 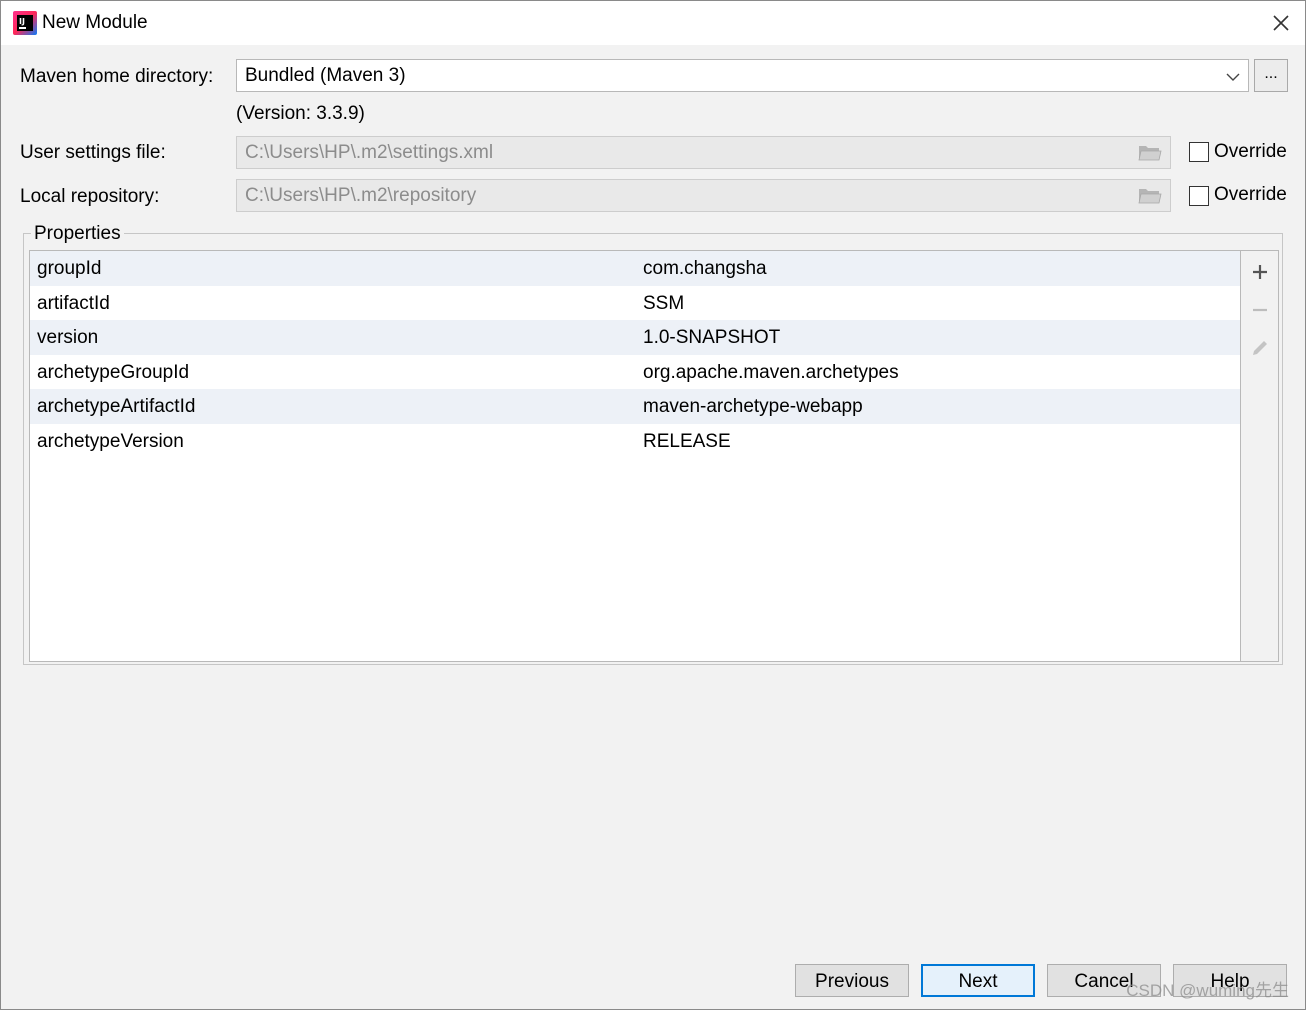 What do you see at coordinates (1199, 196) in the screenshot?
I see `override-local-repository-checkbox` at bounding box center [1199, 196].